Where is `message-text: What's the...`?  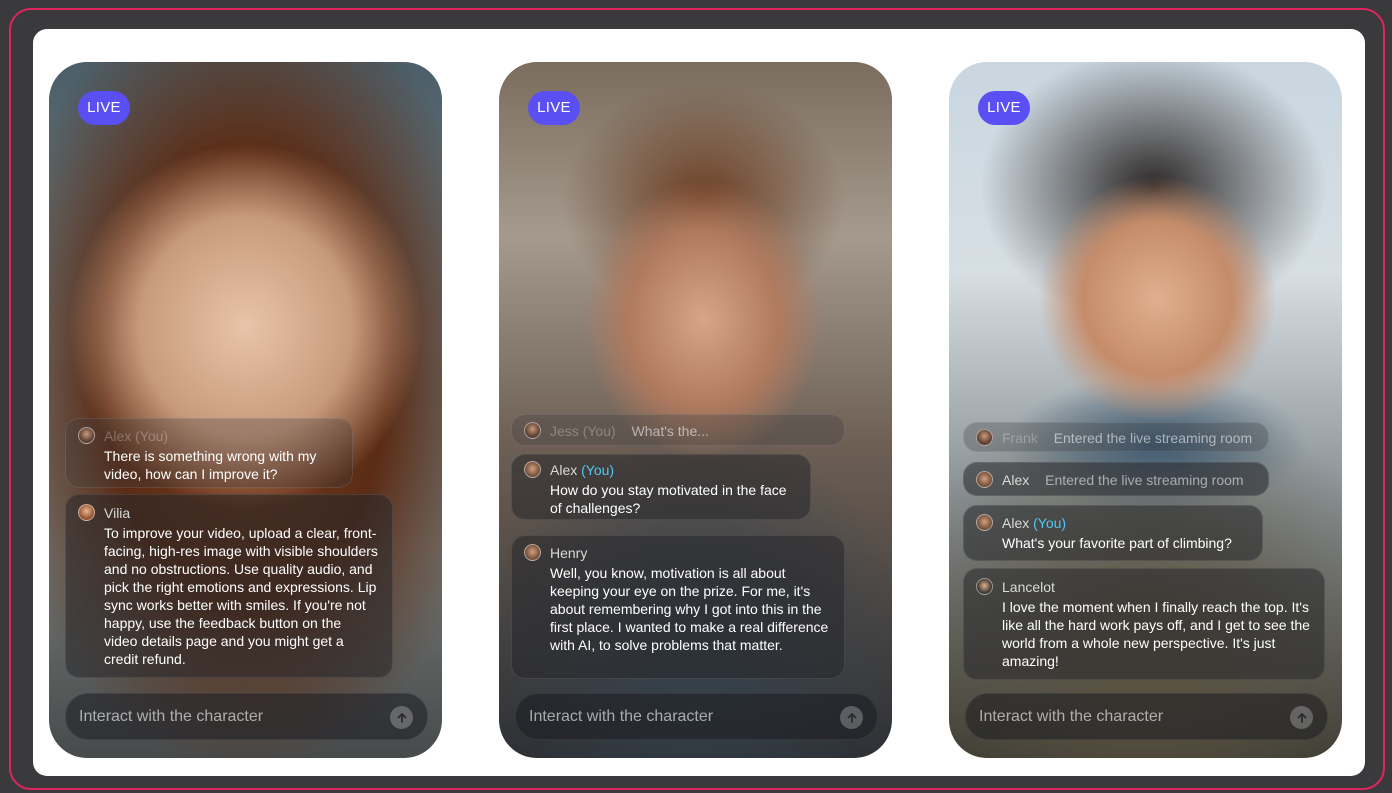
message-text: What's the... is located at coordinates (670, 431).